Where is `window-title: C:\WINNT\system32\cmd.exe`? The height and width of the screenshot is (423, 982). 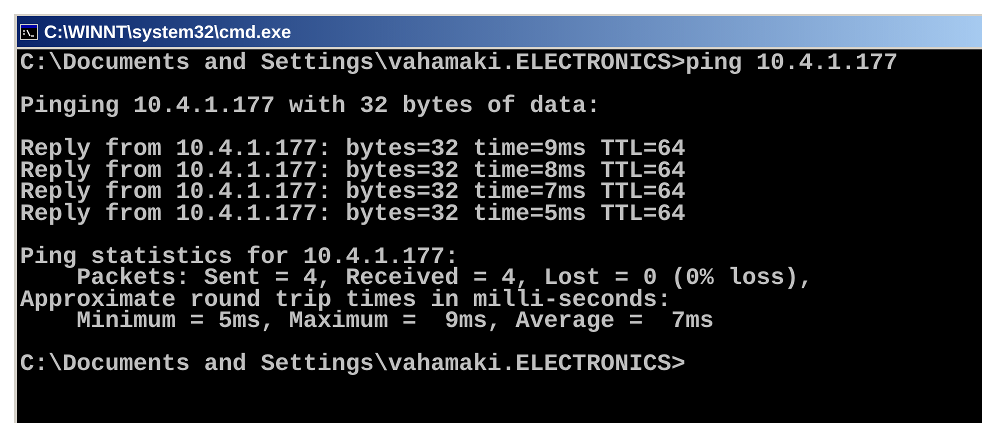
window-title: C:\WINNT\system32\cmd.exe is located at coordinates (168, 31).